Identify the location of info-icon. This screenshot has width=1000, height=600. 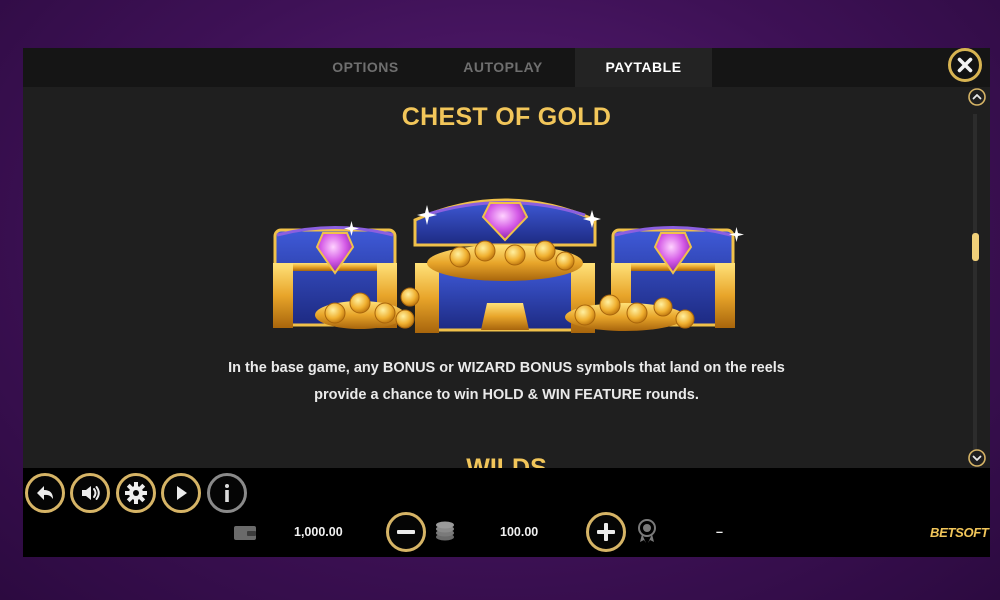
(227, 493).